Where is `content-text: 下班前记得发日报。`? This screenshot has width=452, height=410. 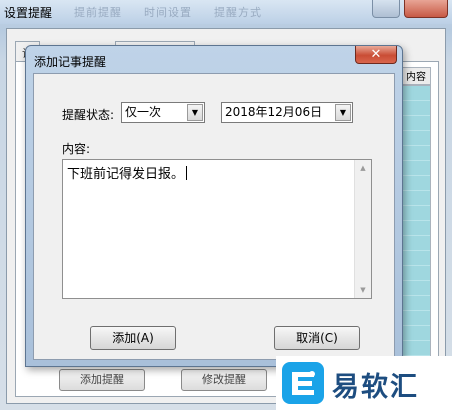 content-text: 下班前记得发日报。 is located at coordinates (127, 172).